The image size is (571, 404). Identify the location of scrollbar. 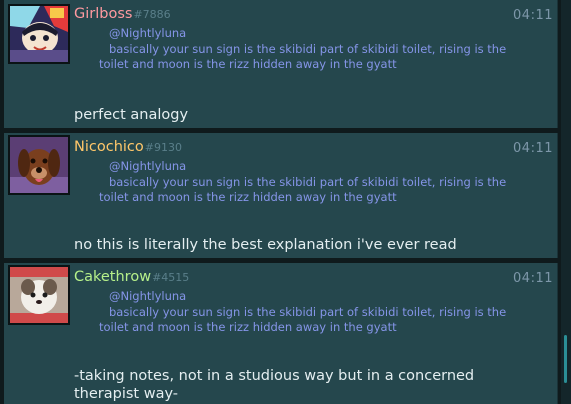
(566, 202).